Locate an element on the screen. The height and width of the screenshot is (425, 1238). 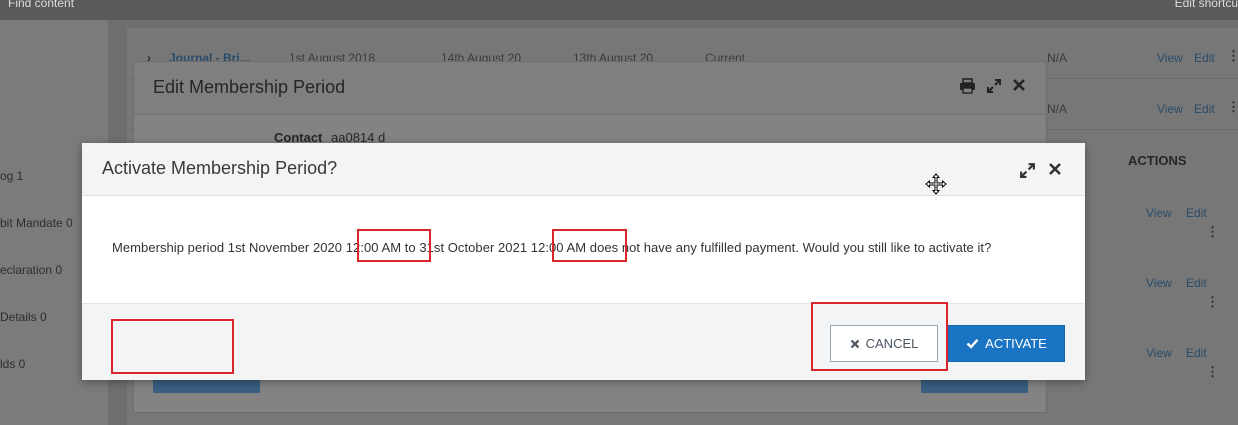
edit-modal-title: Edit Membership Period is located at coordinates (249, 87).